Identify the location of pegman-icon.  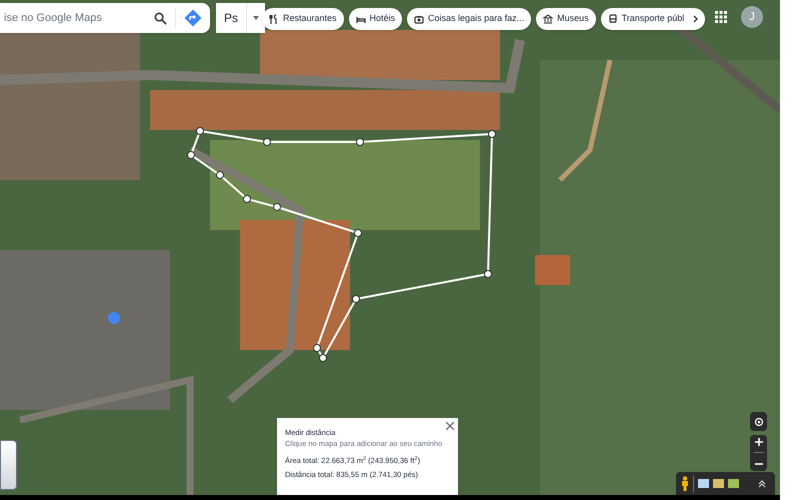
(685, 483).